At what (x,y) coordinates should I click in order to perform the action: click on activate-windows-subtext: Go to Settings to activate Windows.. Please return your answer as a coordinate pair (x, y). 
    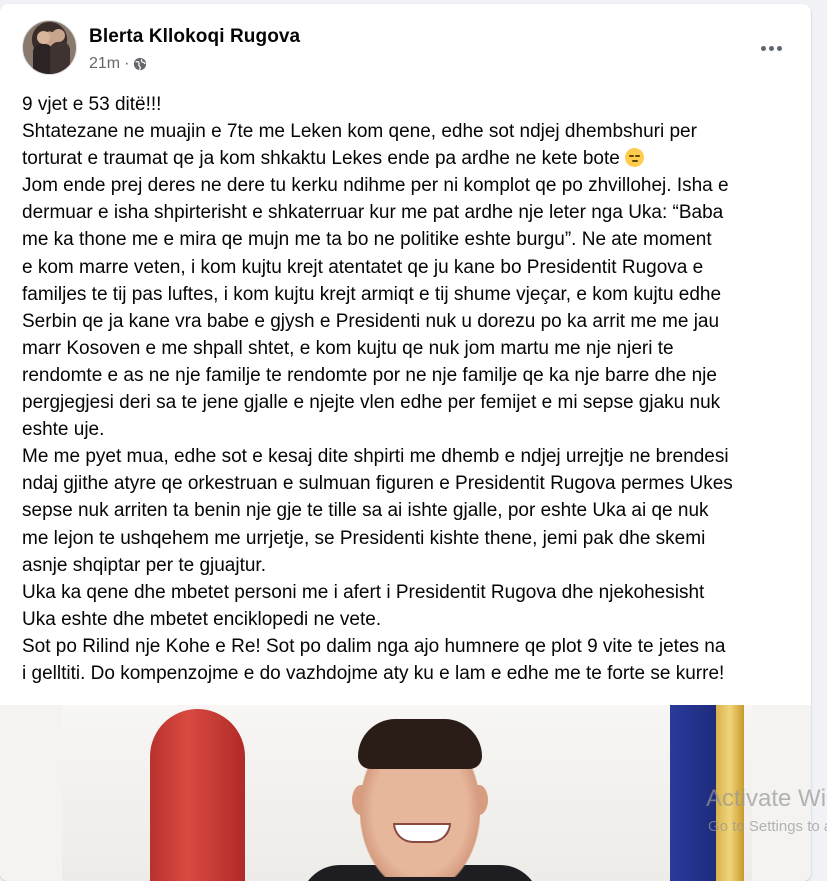
    Looking at the image, I should click on (767, 826).